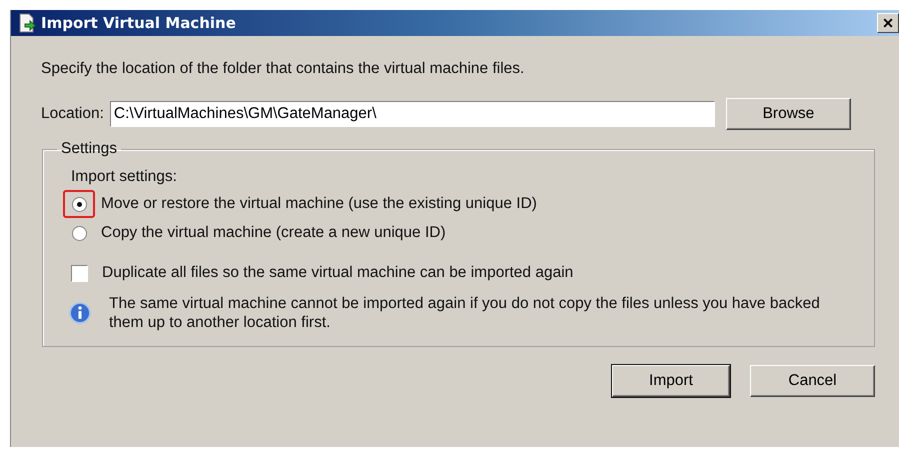 The height and width of the screenshot is (452, 899). Describe the element at coordinates (412, 114) in the screenshot. I see `location-field: C:\VirtualMachines\GM\GateManager\` at that location.